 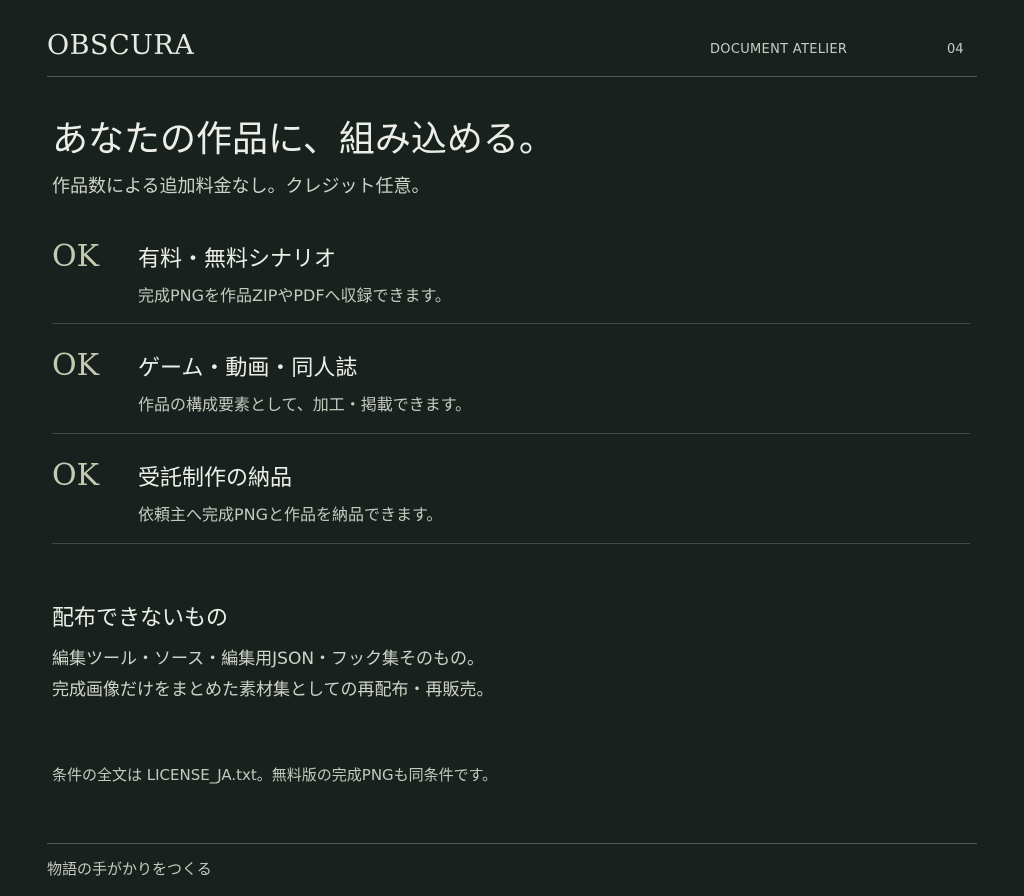 What do you see at coordinates (121, 45) in the screenshot?
I see `brand-logo: OBSCURA` at bounding box center [121, 45].